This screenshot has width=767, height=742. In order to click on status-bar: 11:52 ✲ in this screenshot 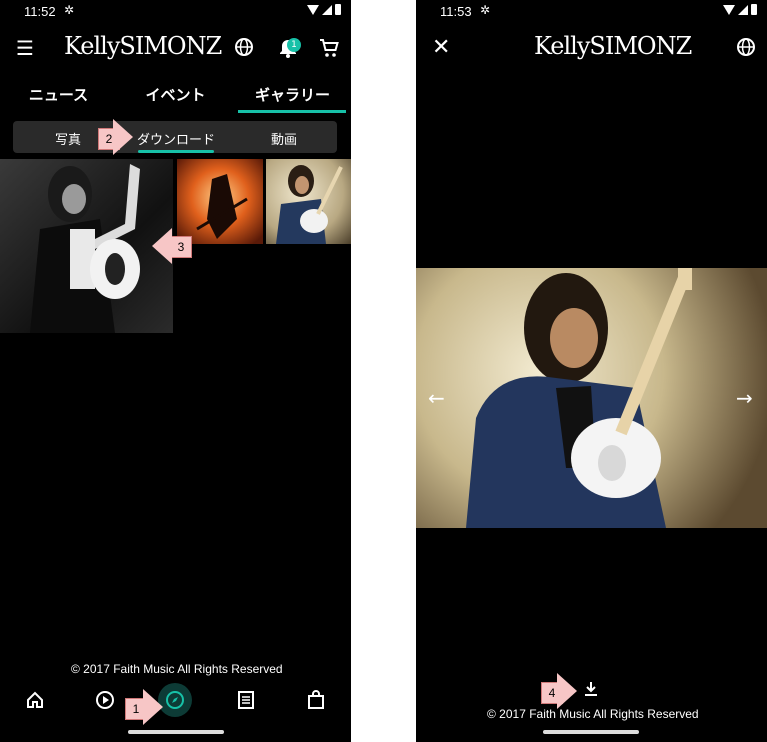, I will do `click(175, 12)`.